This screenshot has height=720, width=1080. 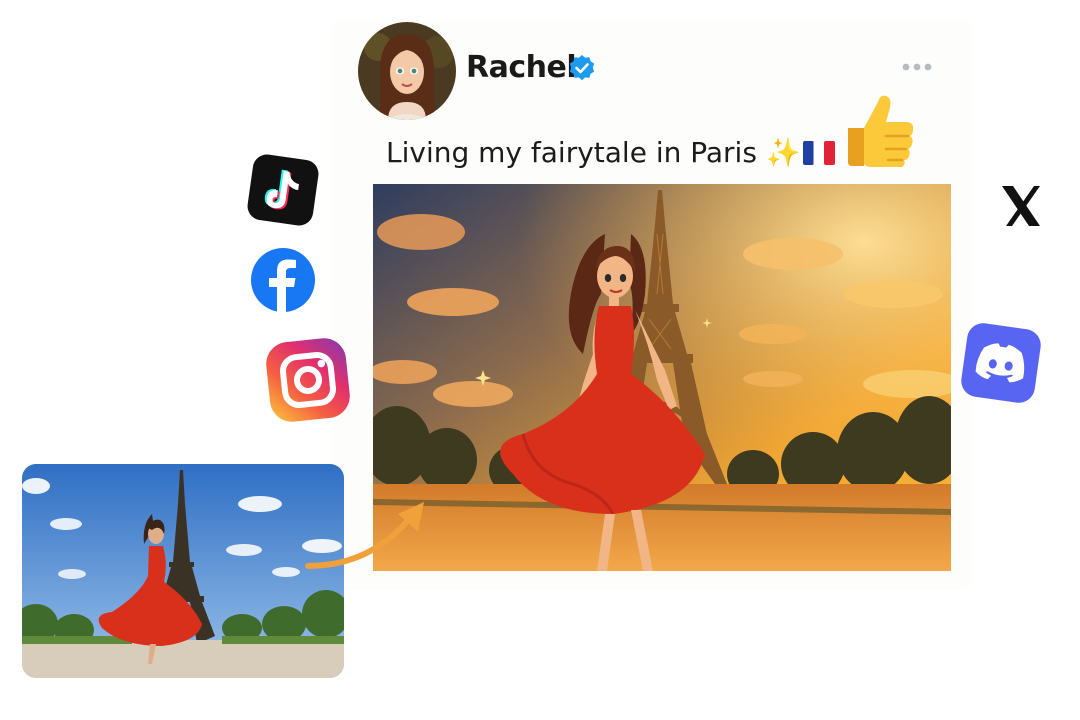 I want to click on more-options-icon, so click(x=917, y=67).